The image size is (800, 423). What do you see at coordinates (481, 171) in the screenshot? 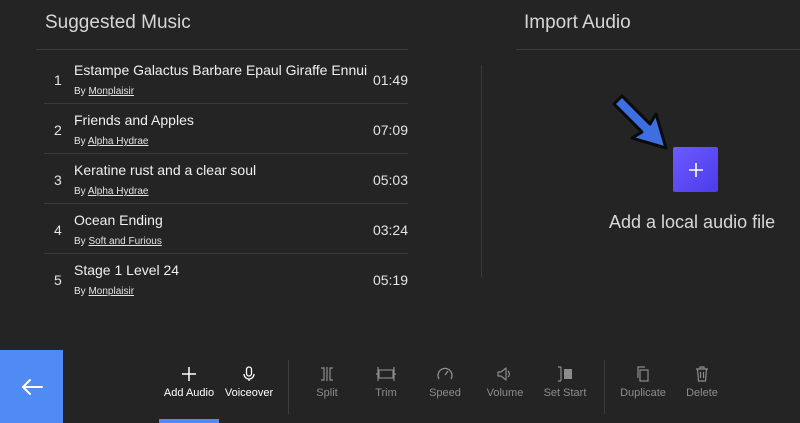
I see `panel-divider` at bounding box center [481, 171].